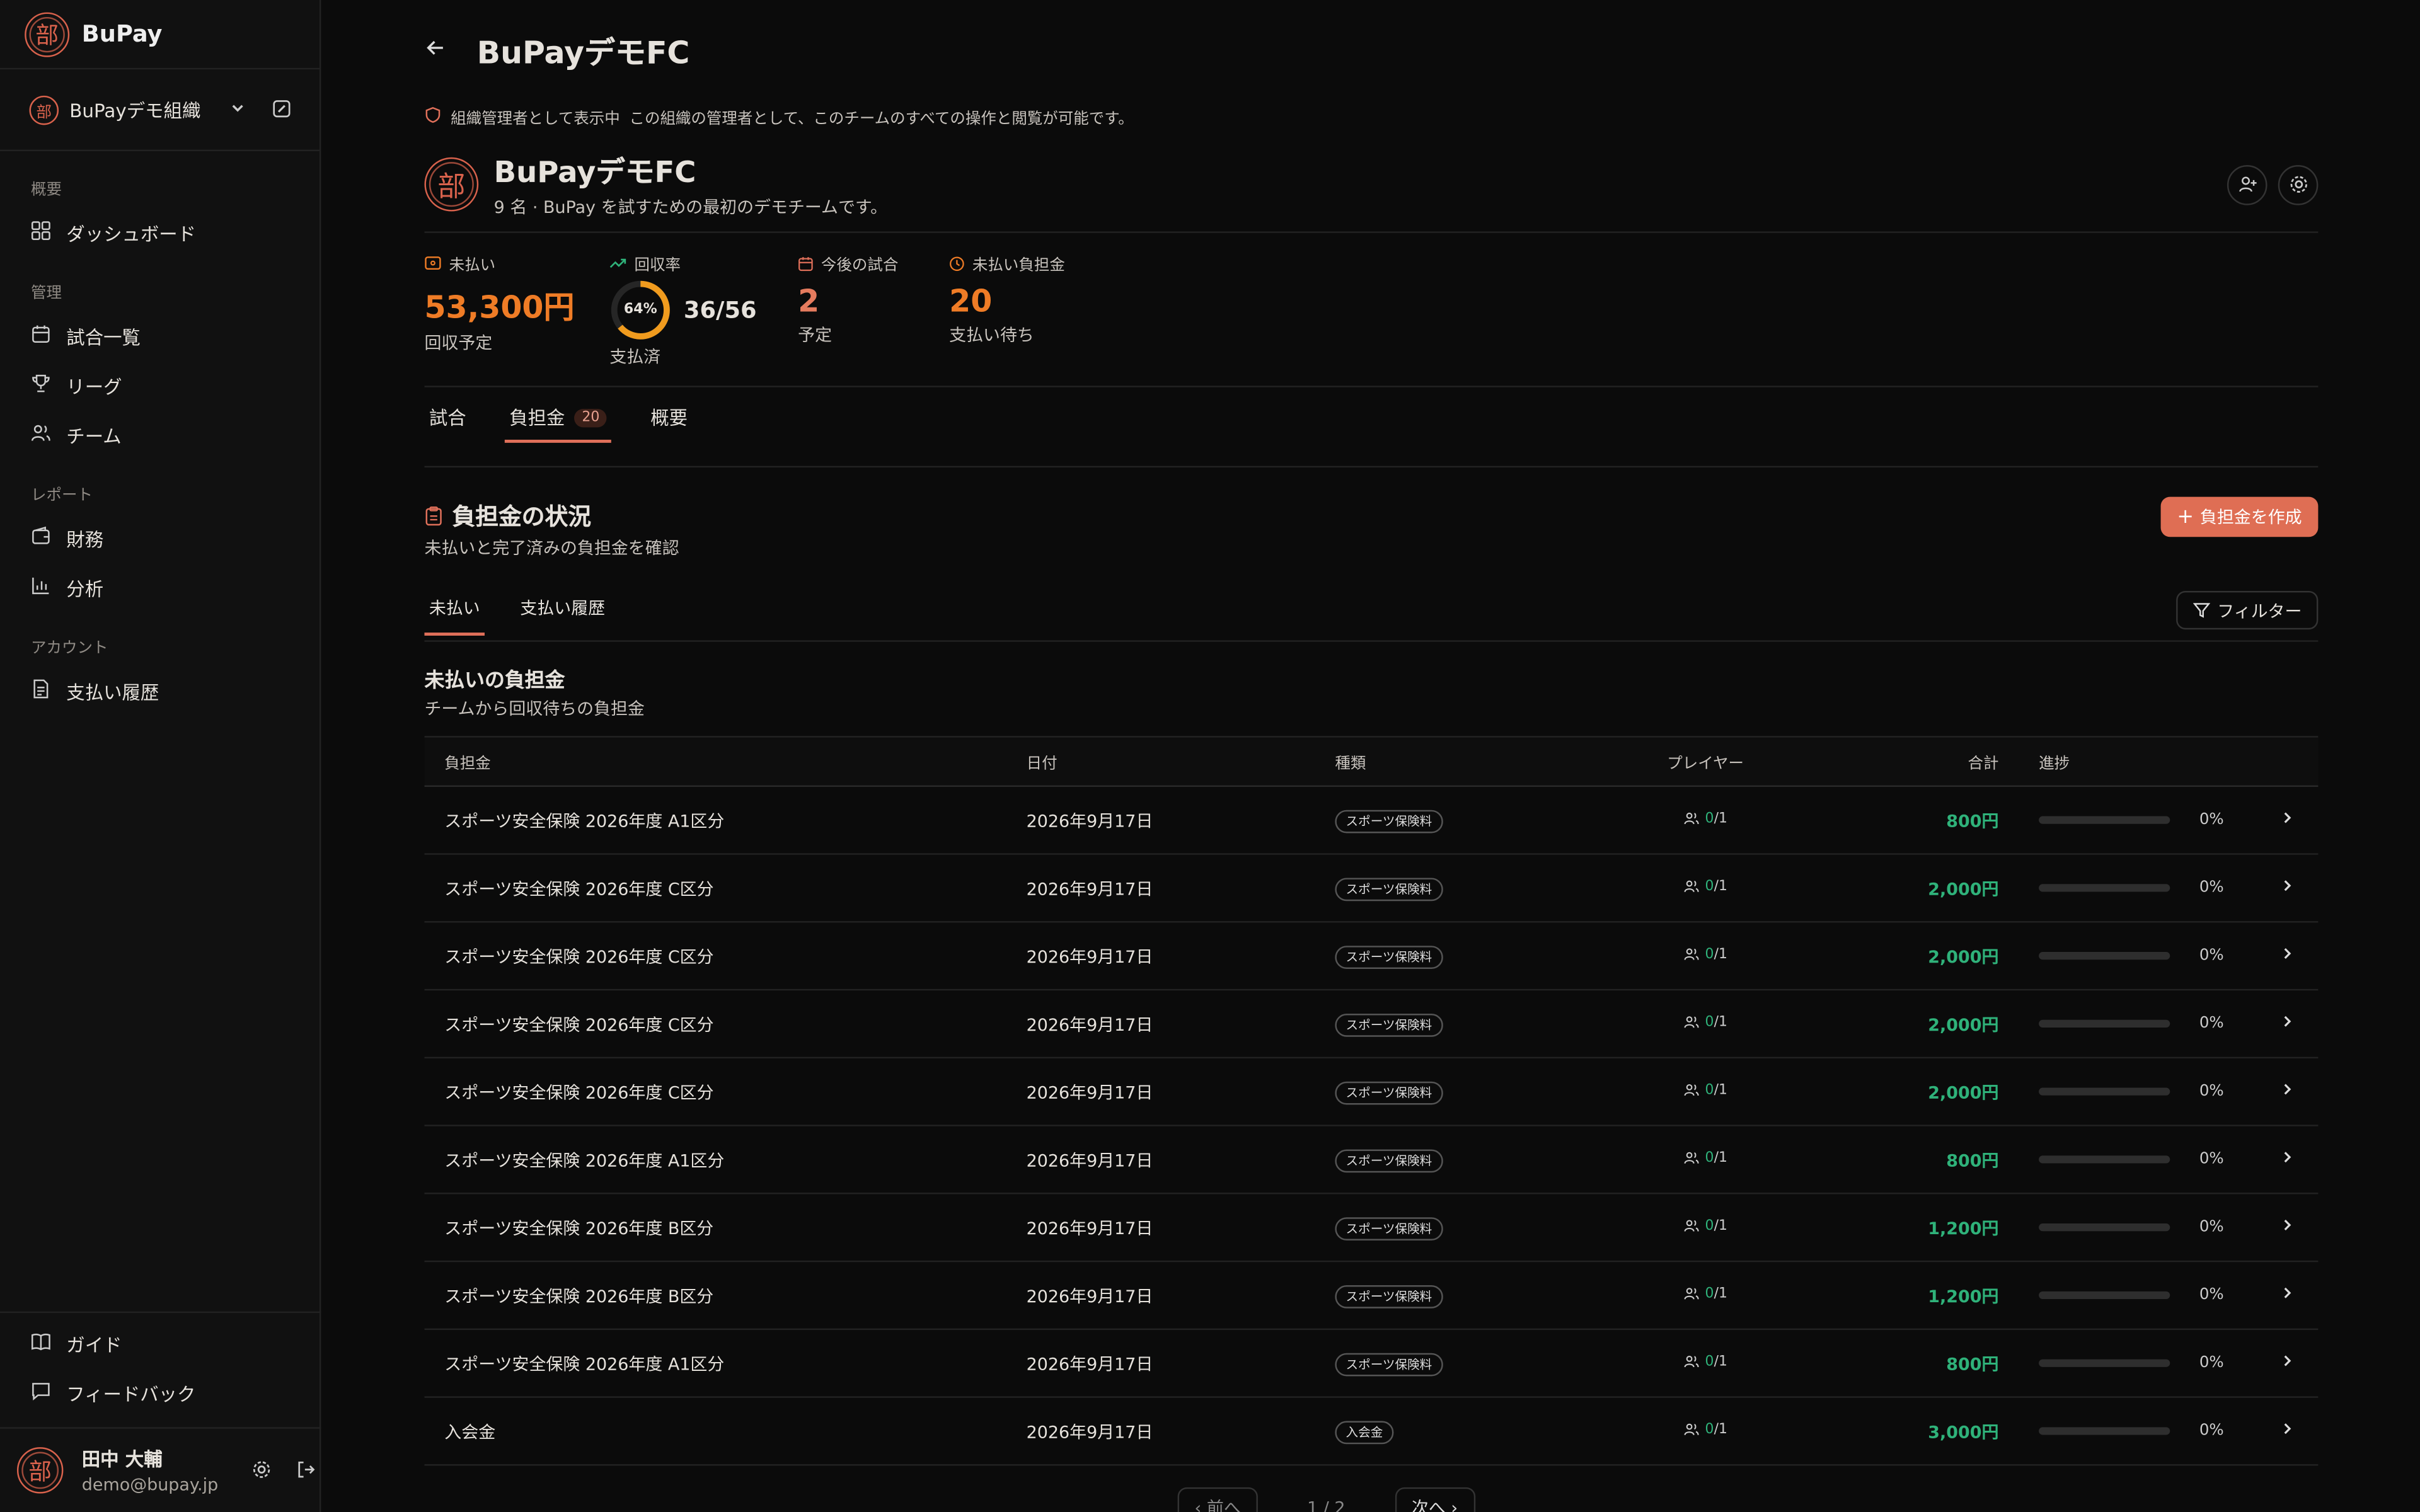 Image resolution: width=2420 pixels, height=1512 pixels. I want to click on sidebar-item-g3-0: 支払い履歴, so click(160, 691).